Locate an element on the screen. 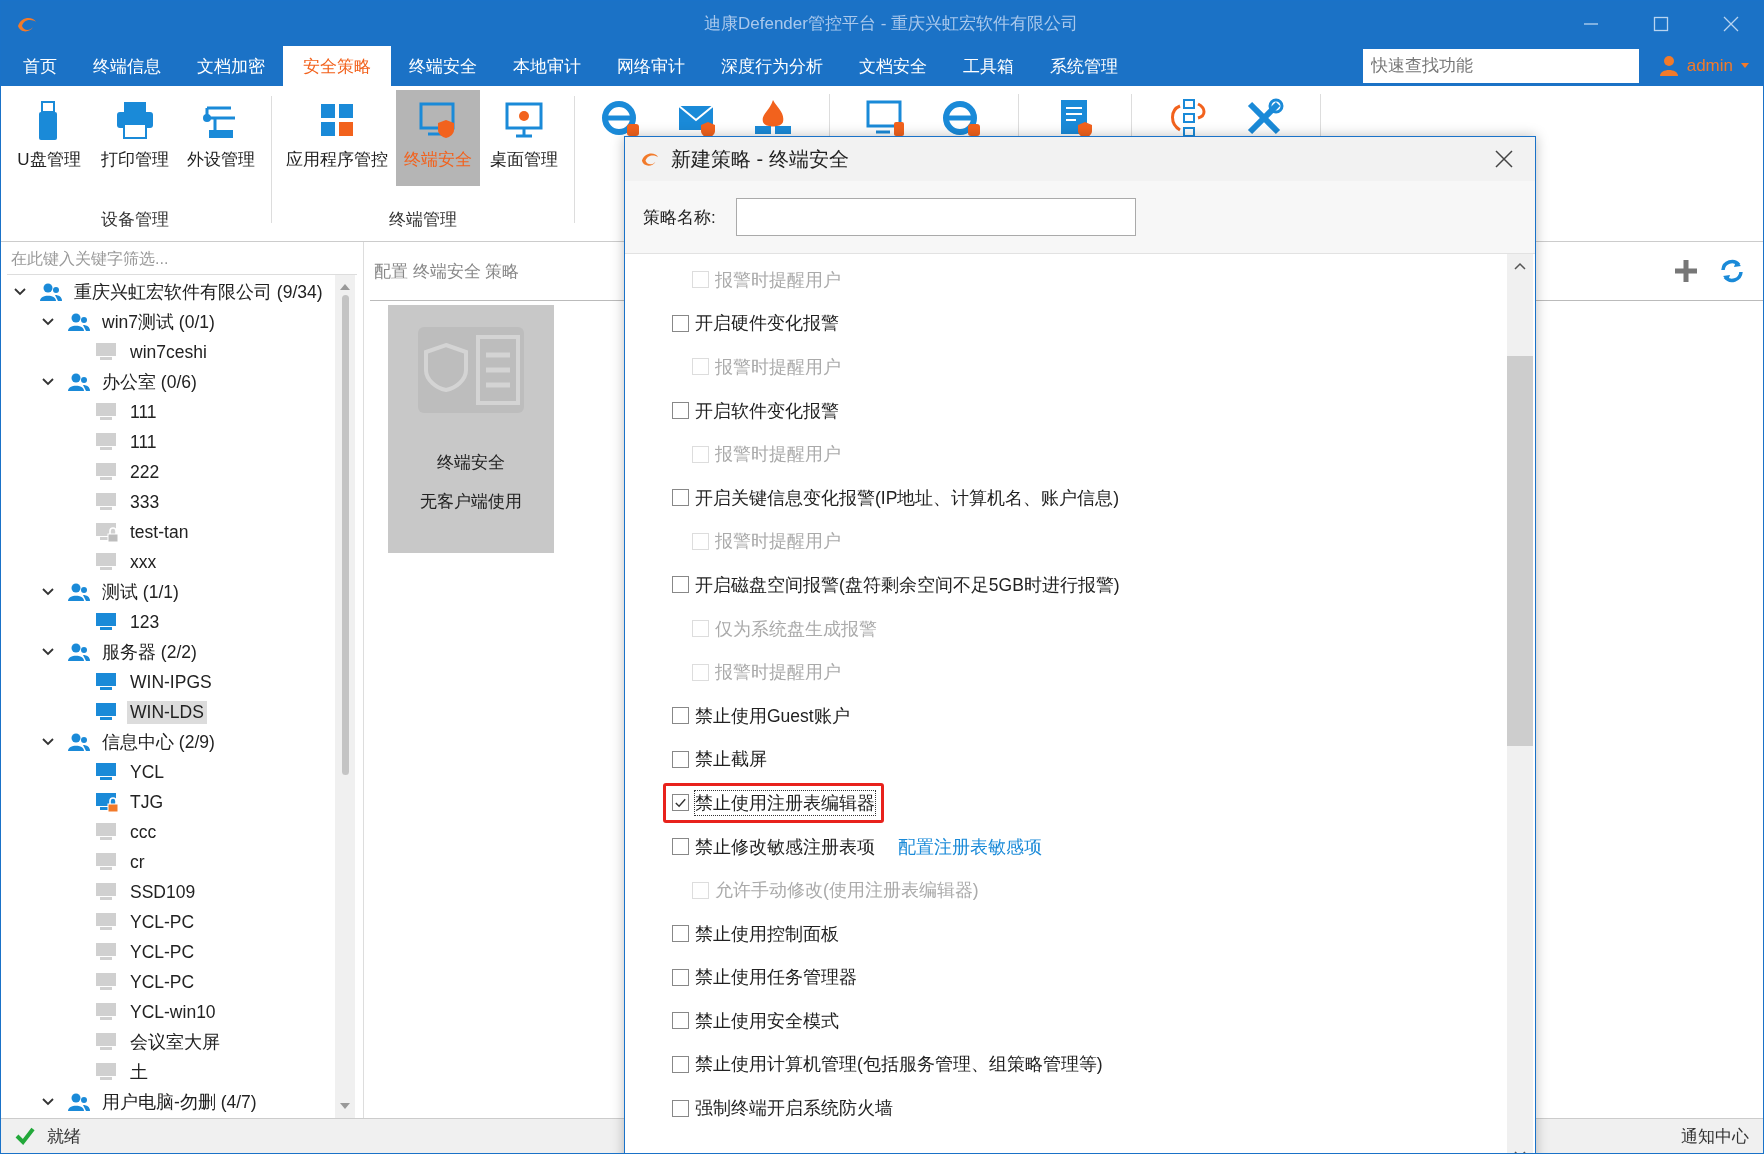  tree-group: 信息中心 (2/9) is located at coordinates (158, 742).